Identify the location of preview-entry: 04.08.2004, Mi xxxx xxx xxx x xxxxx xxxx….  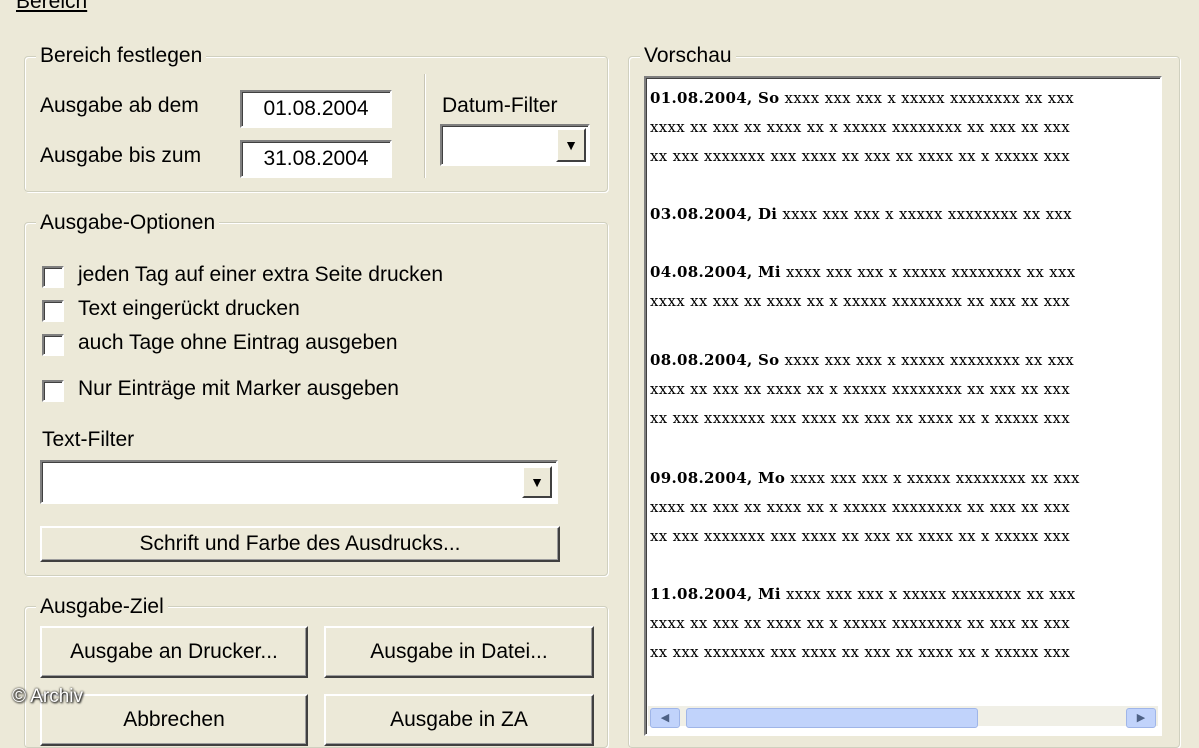
(863, 286).